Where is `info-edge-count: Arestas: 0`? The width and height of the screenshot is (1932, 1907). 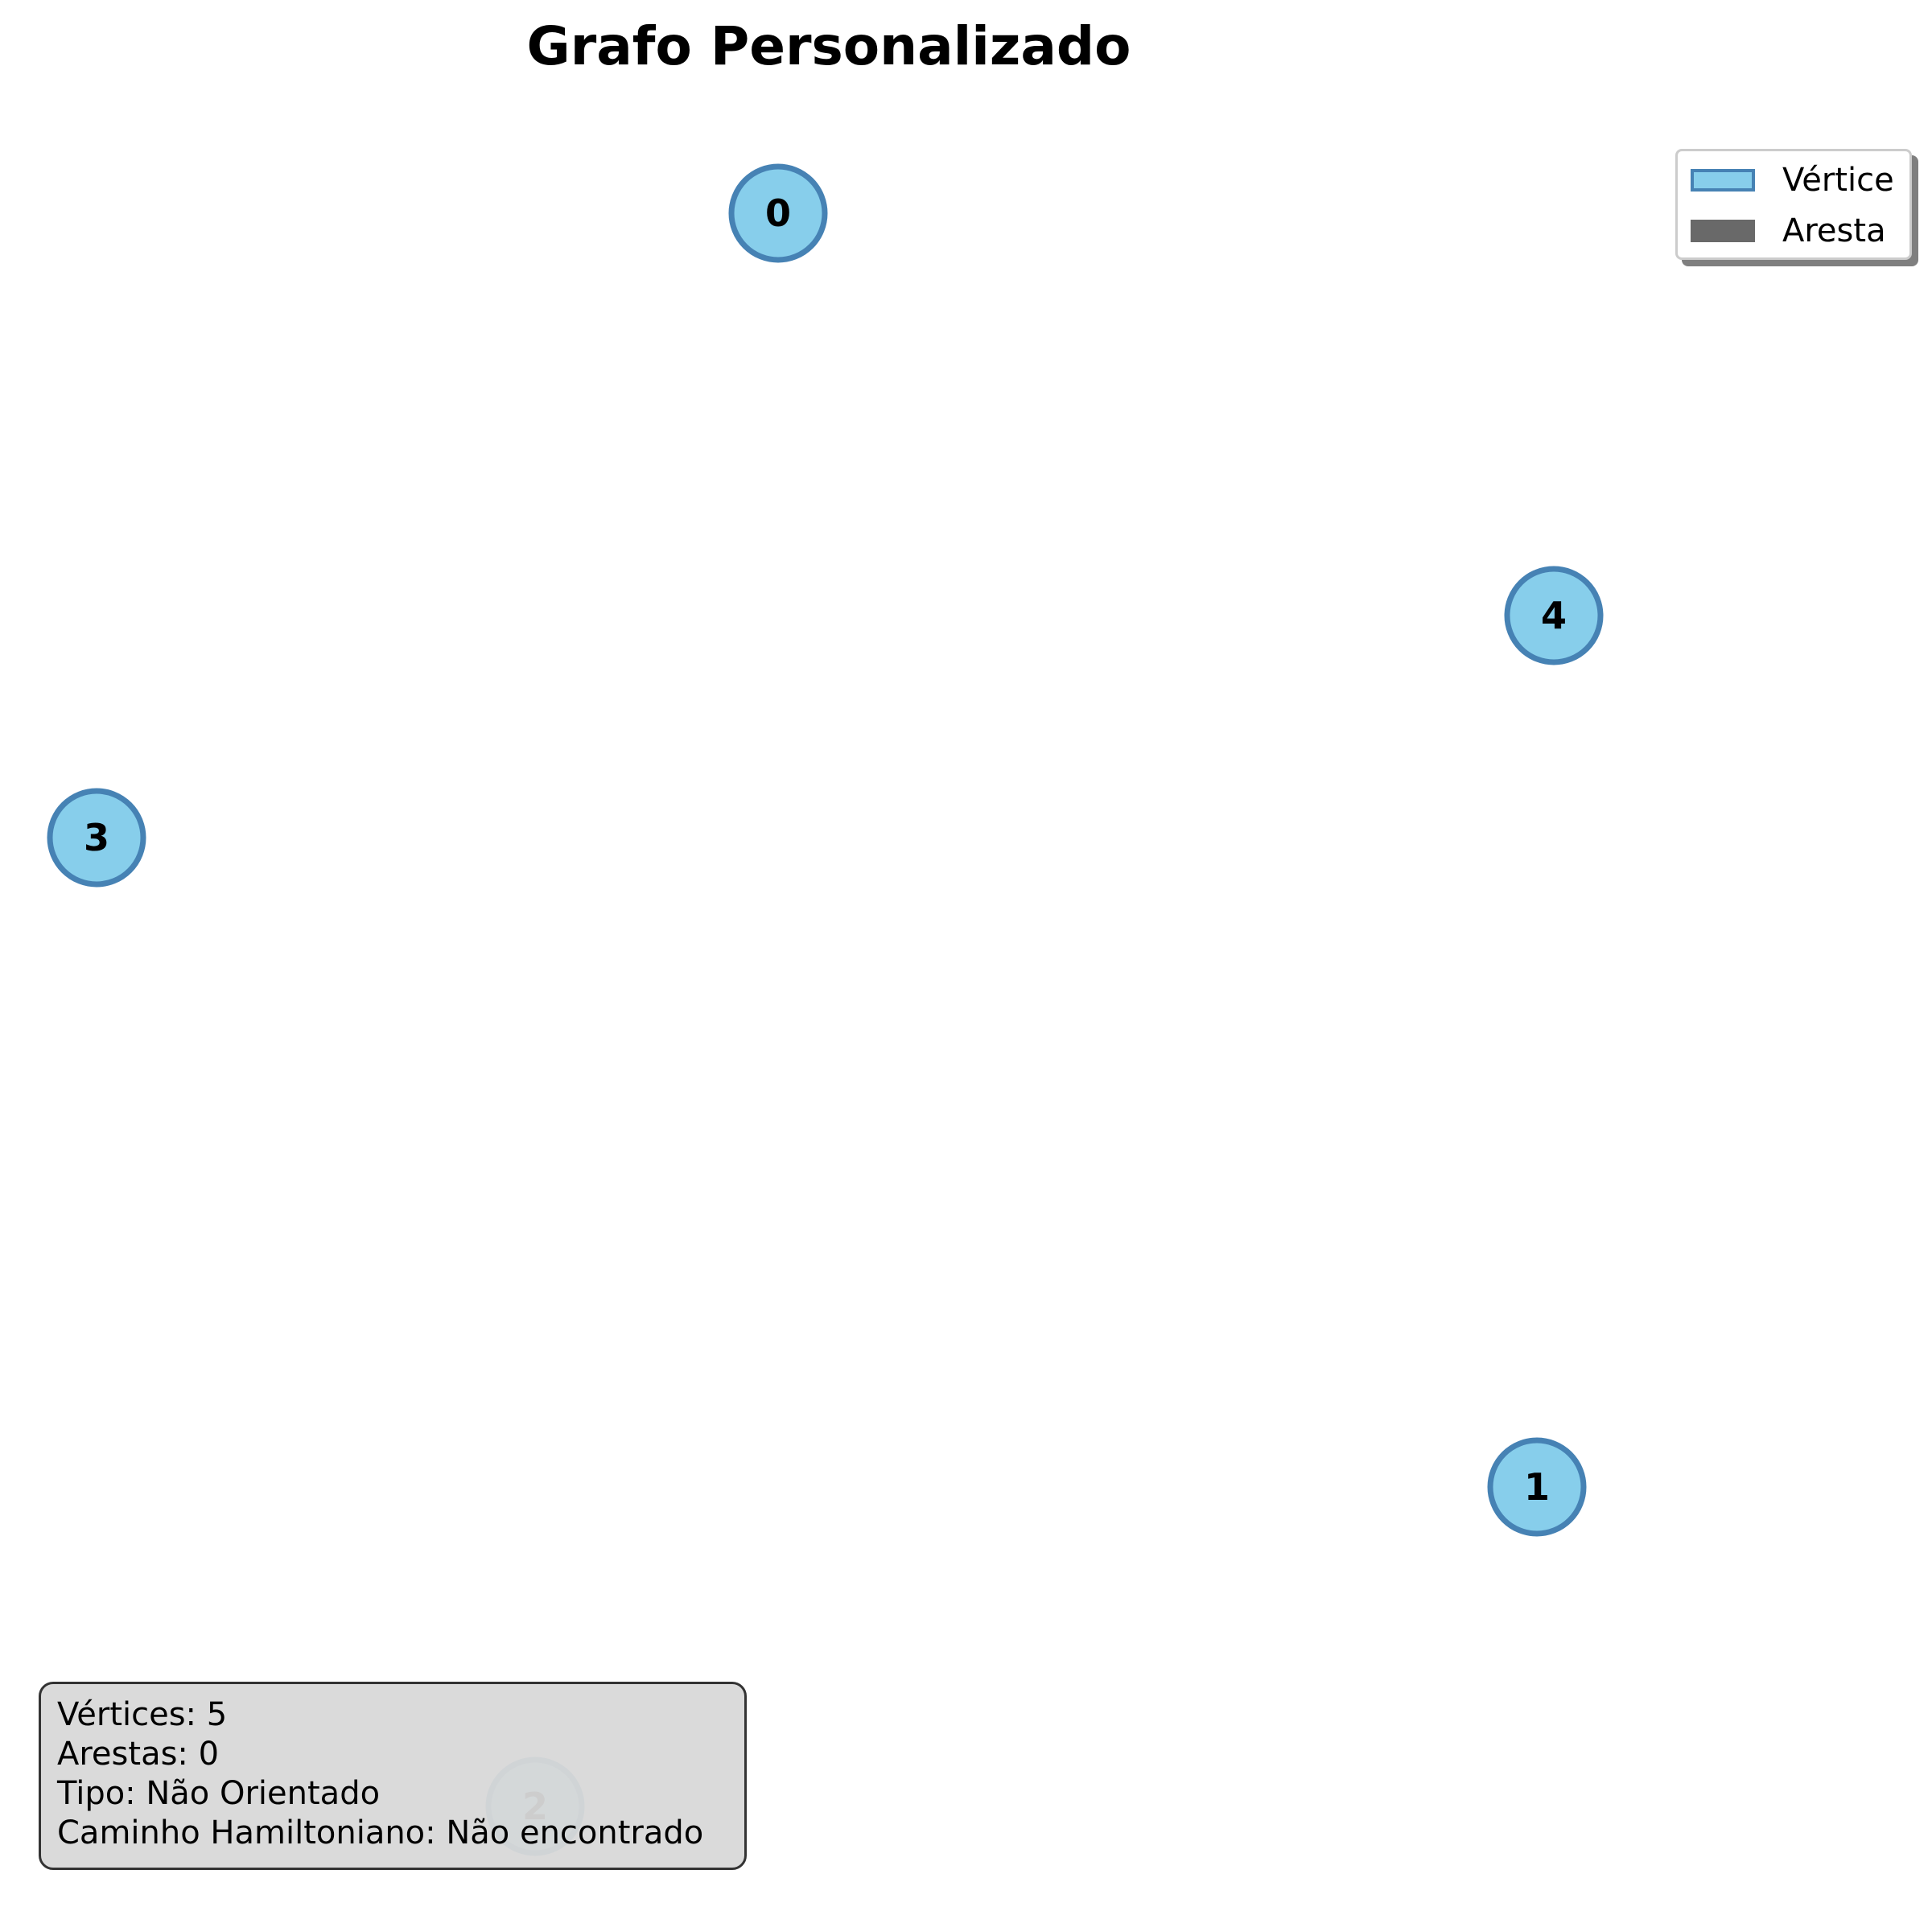
info-edge-count: Arestas: 0 is located at coordinates (138, 1754).